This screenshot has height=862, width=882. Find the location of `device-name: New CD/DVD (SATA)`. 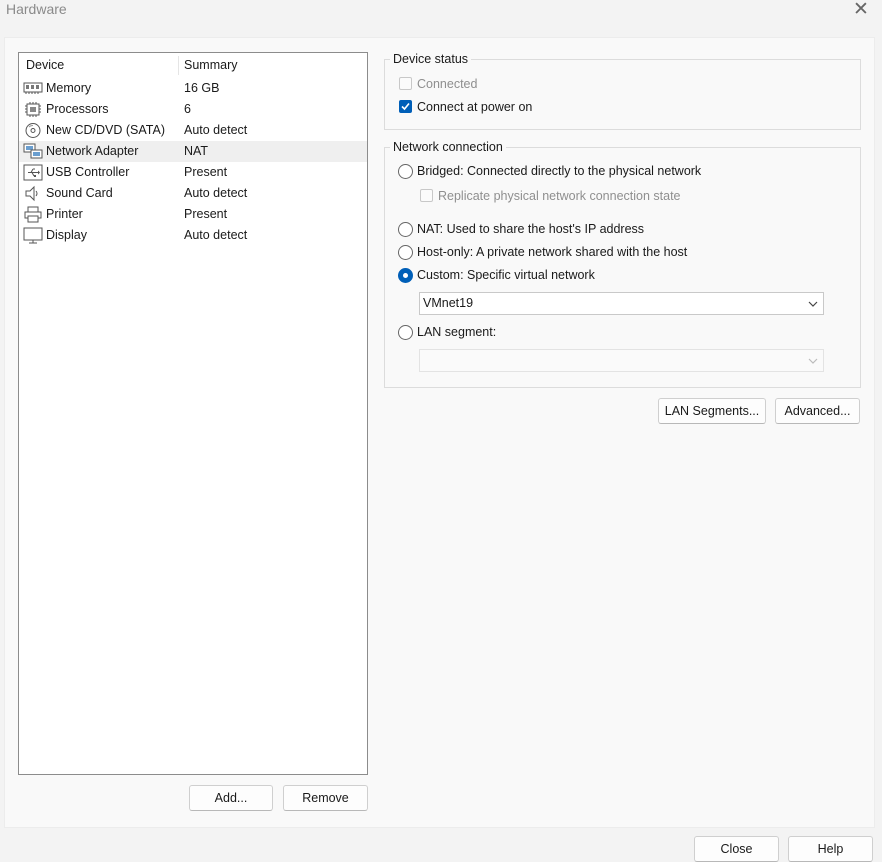

device-name: New CD/DVD (SATA) is located at coordinates (105, 130).